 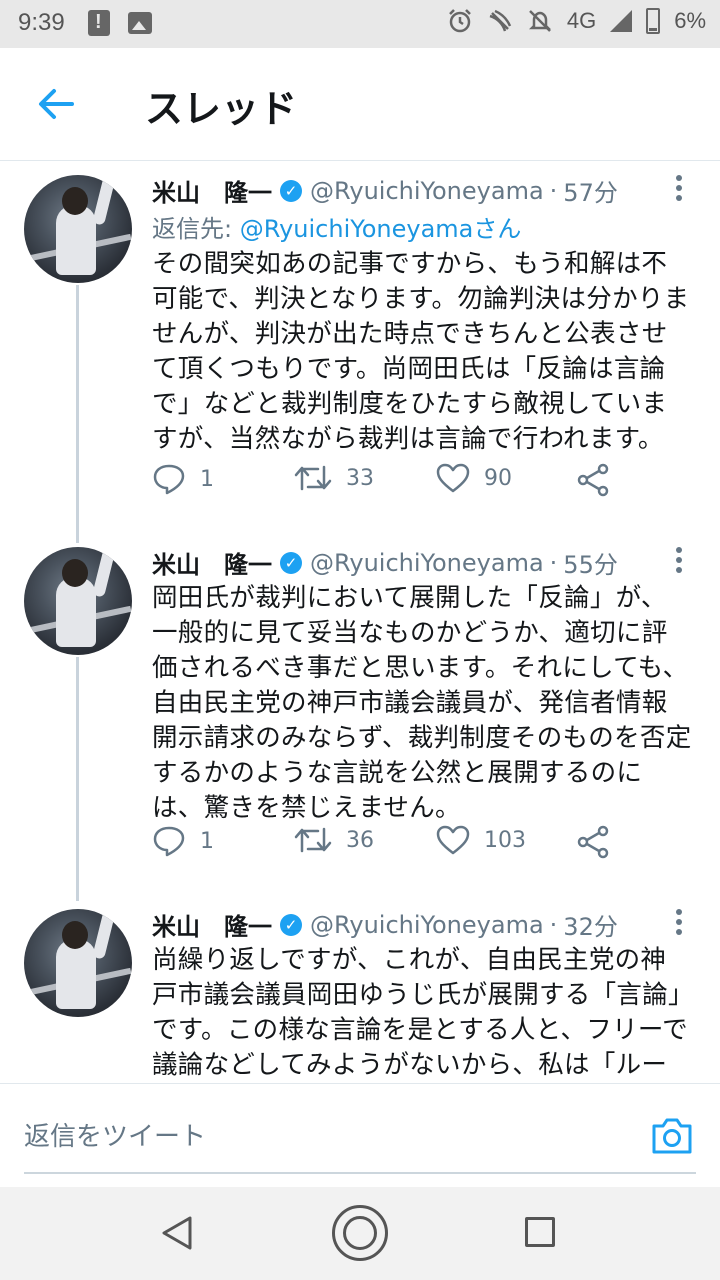 What do you see at coordinates (422, 483) in the screenshot?
I see `tweet-actions: 1 33 90` at bounding box center [422, 483].